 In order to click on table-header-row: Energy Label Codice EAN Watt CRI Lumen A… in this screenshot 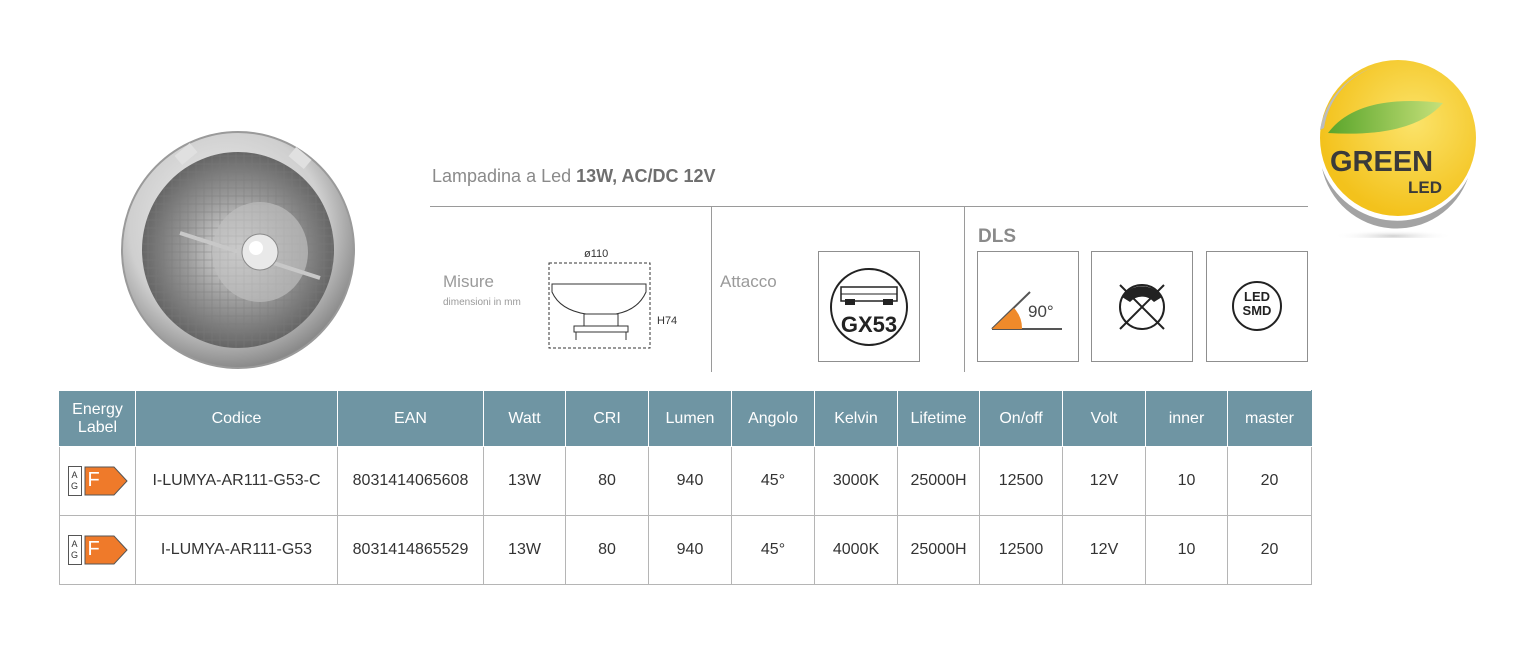, I will do `click(685, 418)`.